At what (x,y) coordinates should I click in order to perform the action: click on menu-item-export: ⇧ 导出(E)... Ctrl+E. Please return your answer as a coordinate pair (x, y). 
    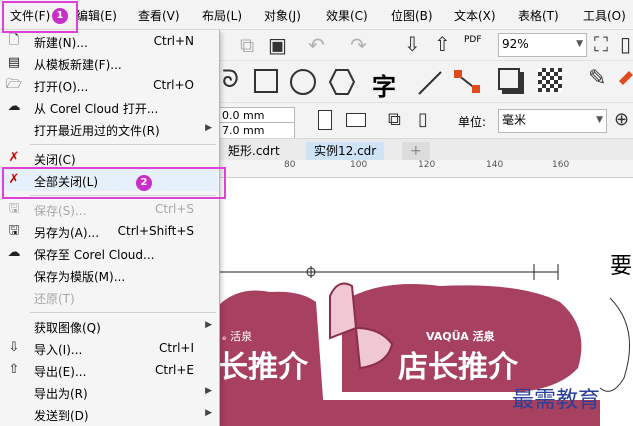
    Looking at the image, I should click on (109, 370).